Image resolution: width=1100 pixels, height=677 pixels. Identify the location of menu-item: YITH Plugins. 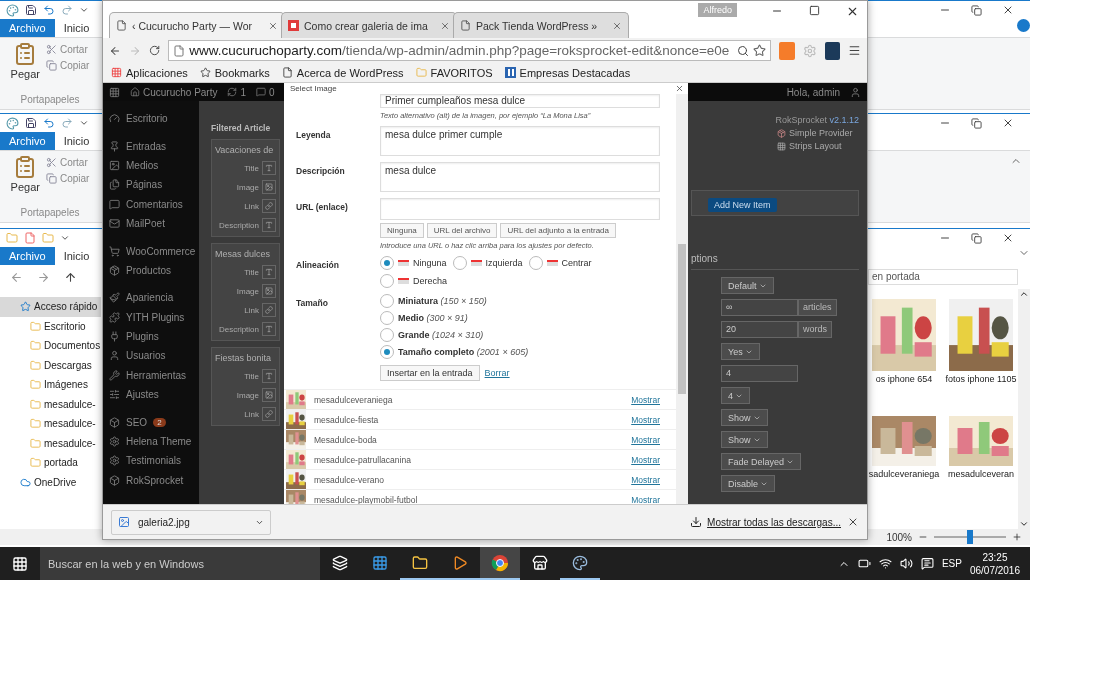
(151, 317).